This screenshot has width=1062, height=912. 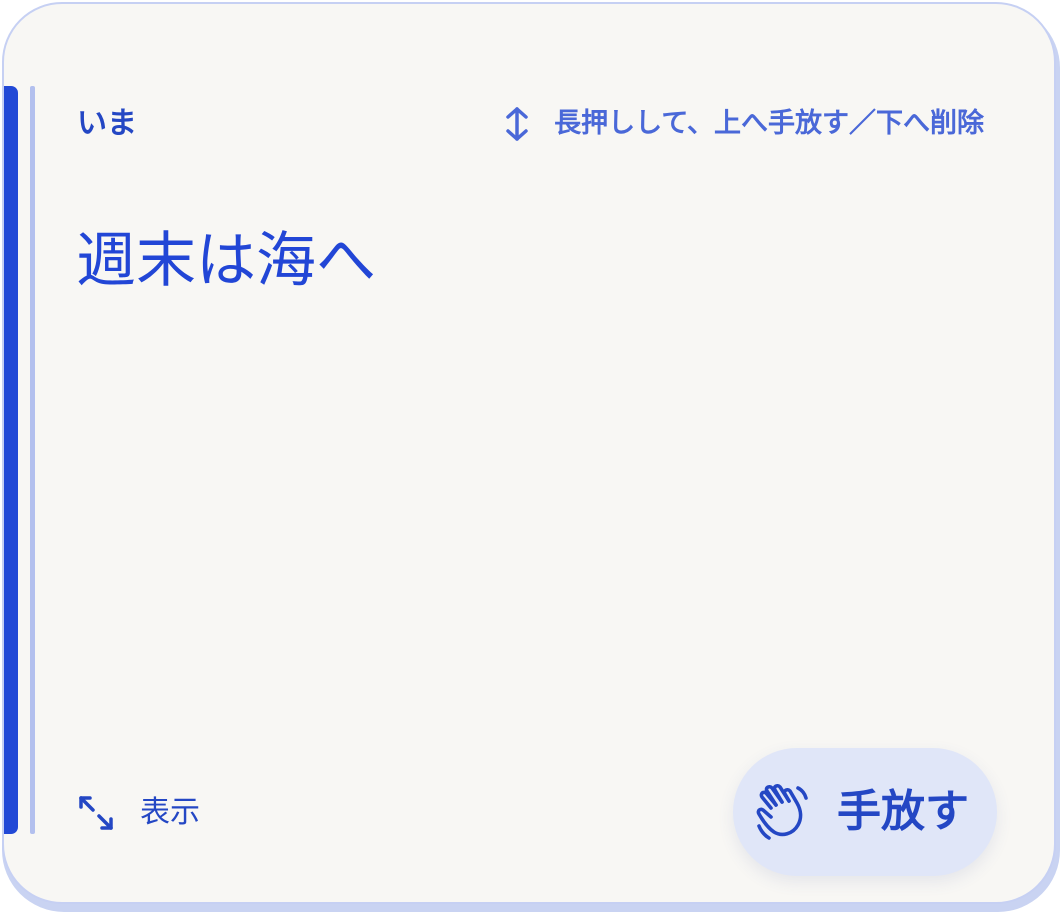 I want to click on accent-line, so click(x=32, y=460).